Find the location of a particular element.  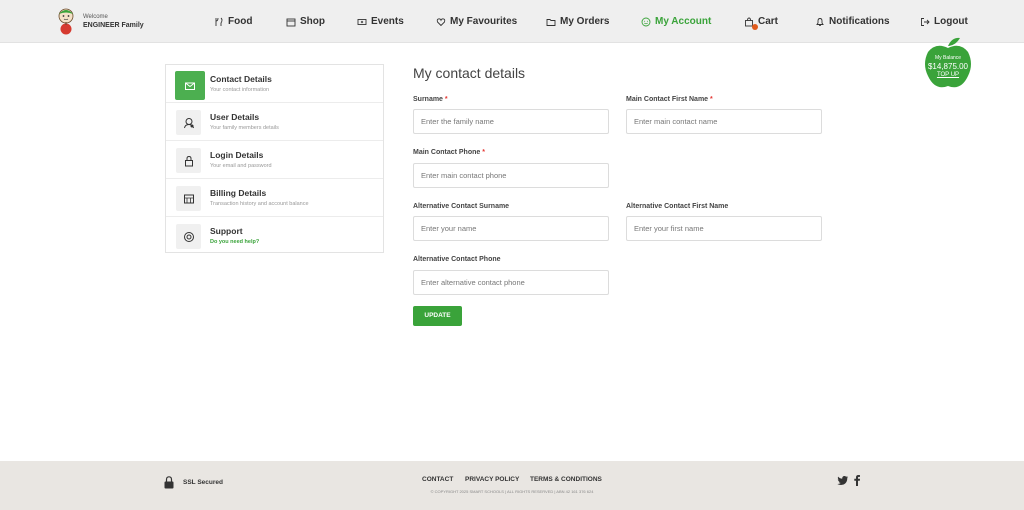

nav-food-label: Food is located at coordinates (240, 21).